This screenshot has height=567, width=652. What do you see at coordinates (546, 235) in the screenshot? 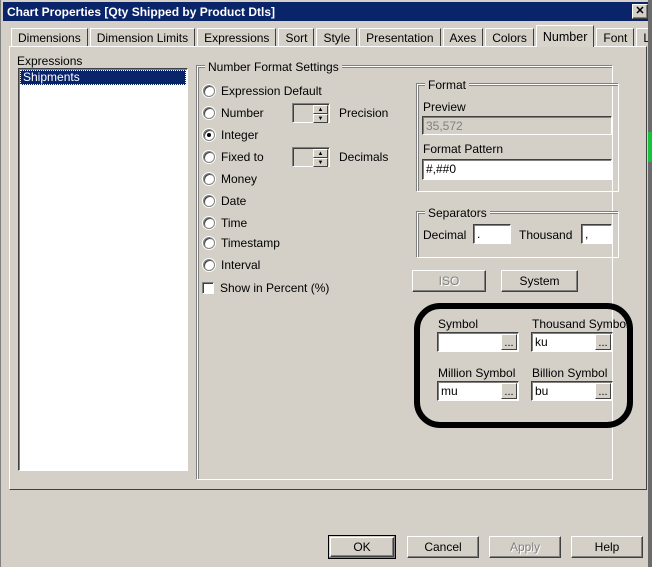
I see `thousand-separator-label: Thousand` at bounding box center [546, 235].